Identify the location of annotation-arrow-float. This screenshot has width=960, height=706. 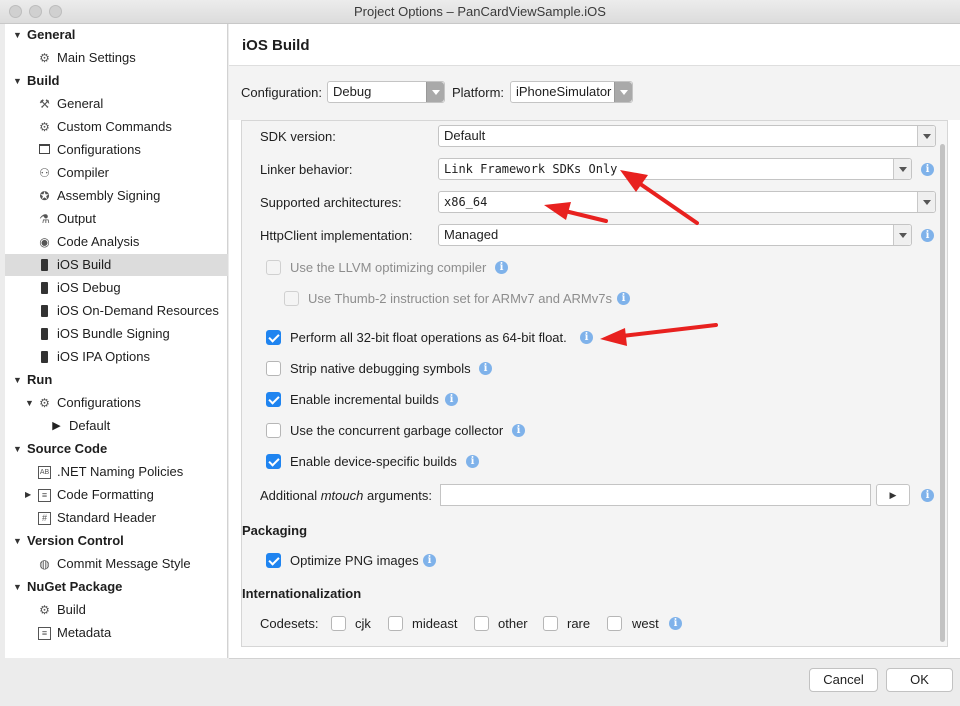
(659, 334).